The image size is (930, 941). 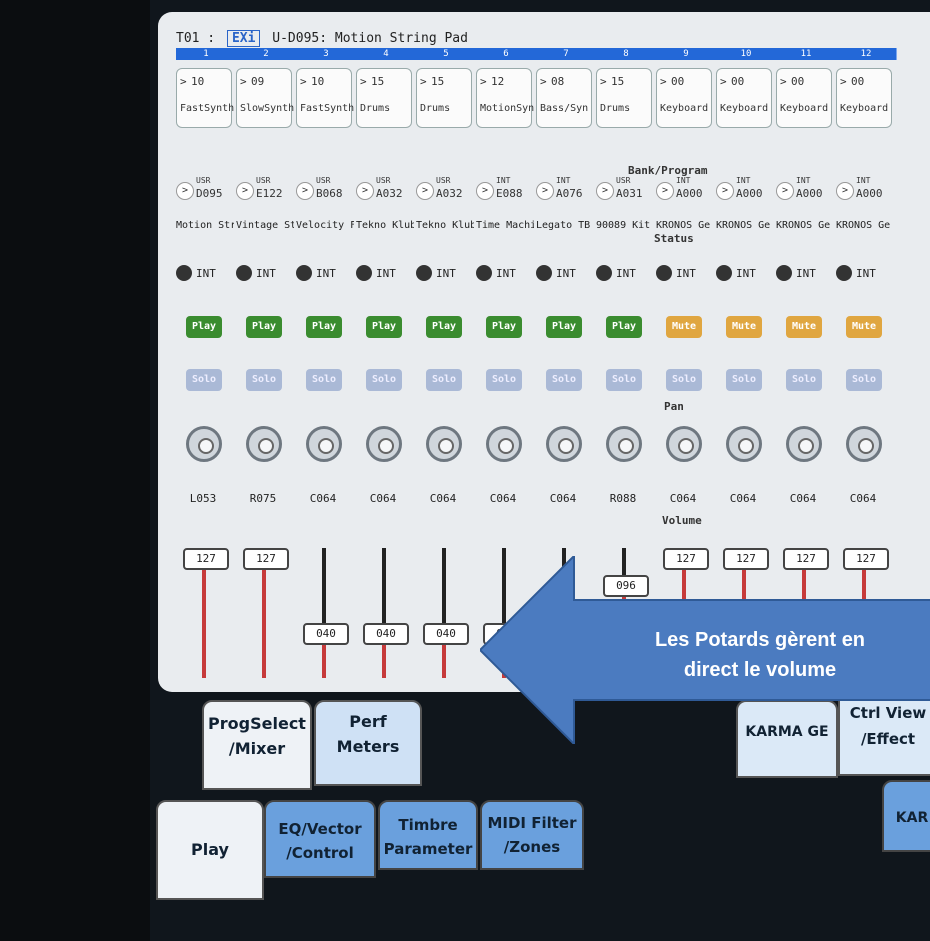 What do you see at coordinates (265, 98) in the screenshot?
I see `program-category-card: >09 SlowSynth` at bounding box center [265, 98].